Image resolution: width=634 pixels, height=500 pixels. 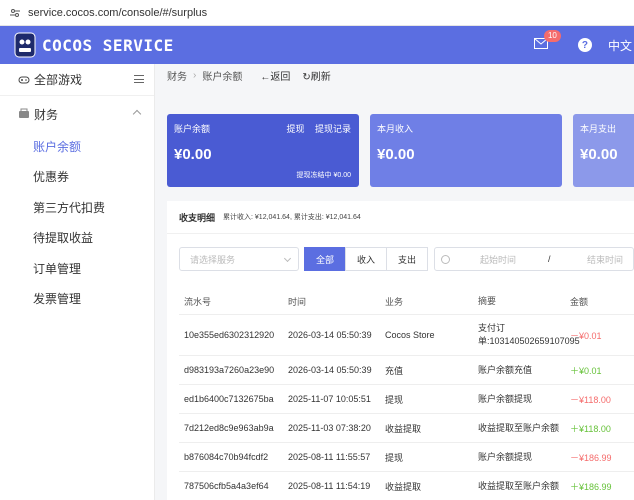 What do you see at coordinates (529, 334) in the screenshot?
I see `row-summary: 支付订单:103140502659107095` at bounding box center [529, 334].